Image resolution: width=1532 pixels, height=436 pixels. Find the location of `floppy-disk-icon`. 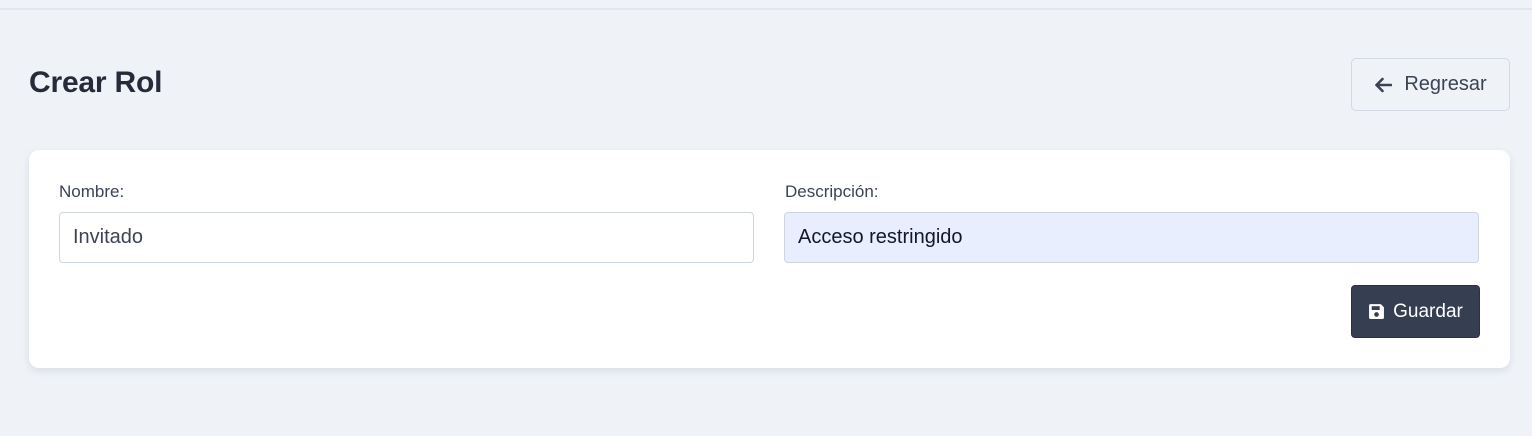

floppy-disk-icon is located at coordinates (1376, 311).